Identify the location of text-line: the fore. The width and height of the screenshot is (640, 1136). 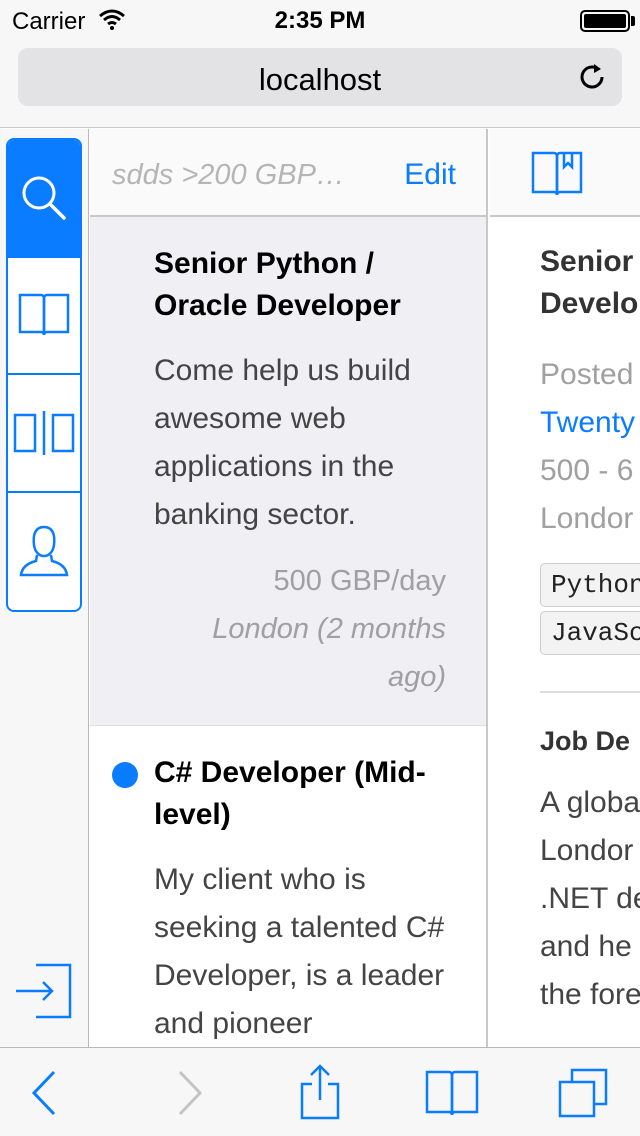
(590, 994).